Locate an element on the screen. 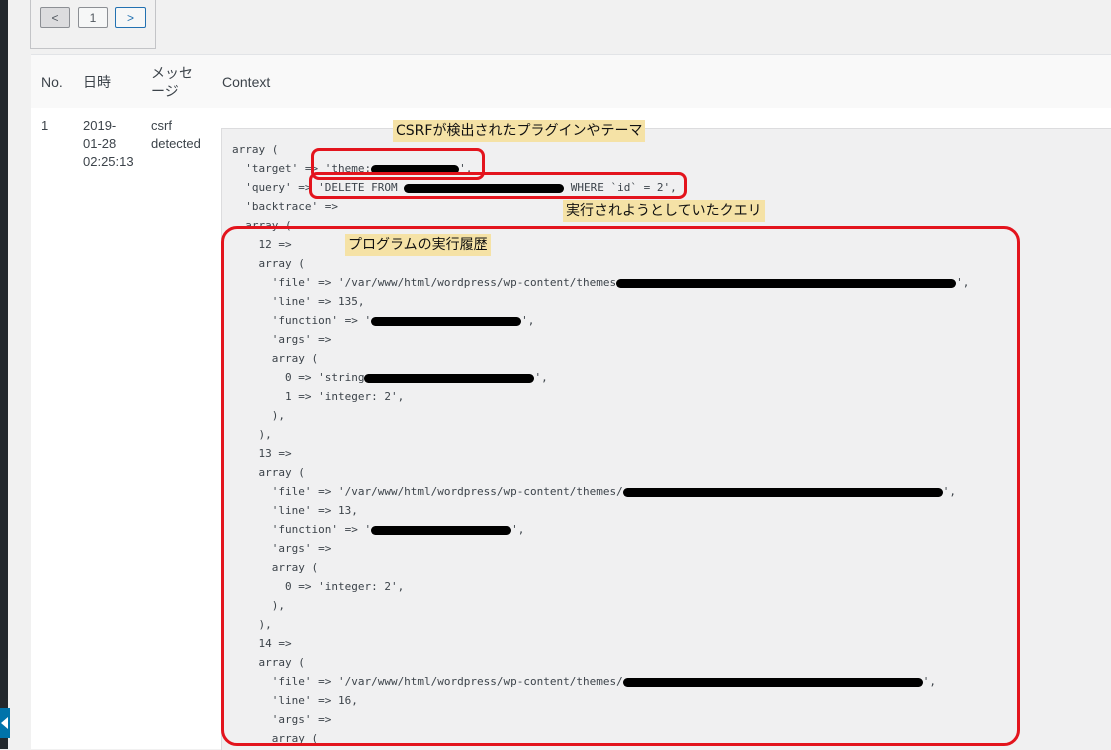  row-message-line1: csrf is located at coordinates (161, 125).